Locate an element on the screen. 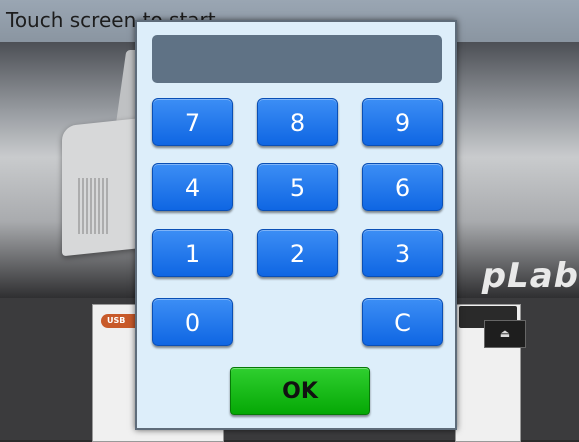  key-3: 3 is located at coordinates (402, 253).